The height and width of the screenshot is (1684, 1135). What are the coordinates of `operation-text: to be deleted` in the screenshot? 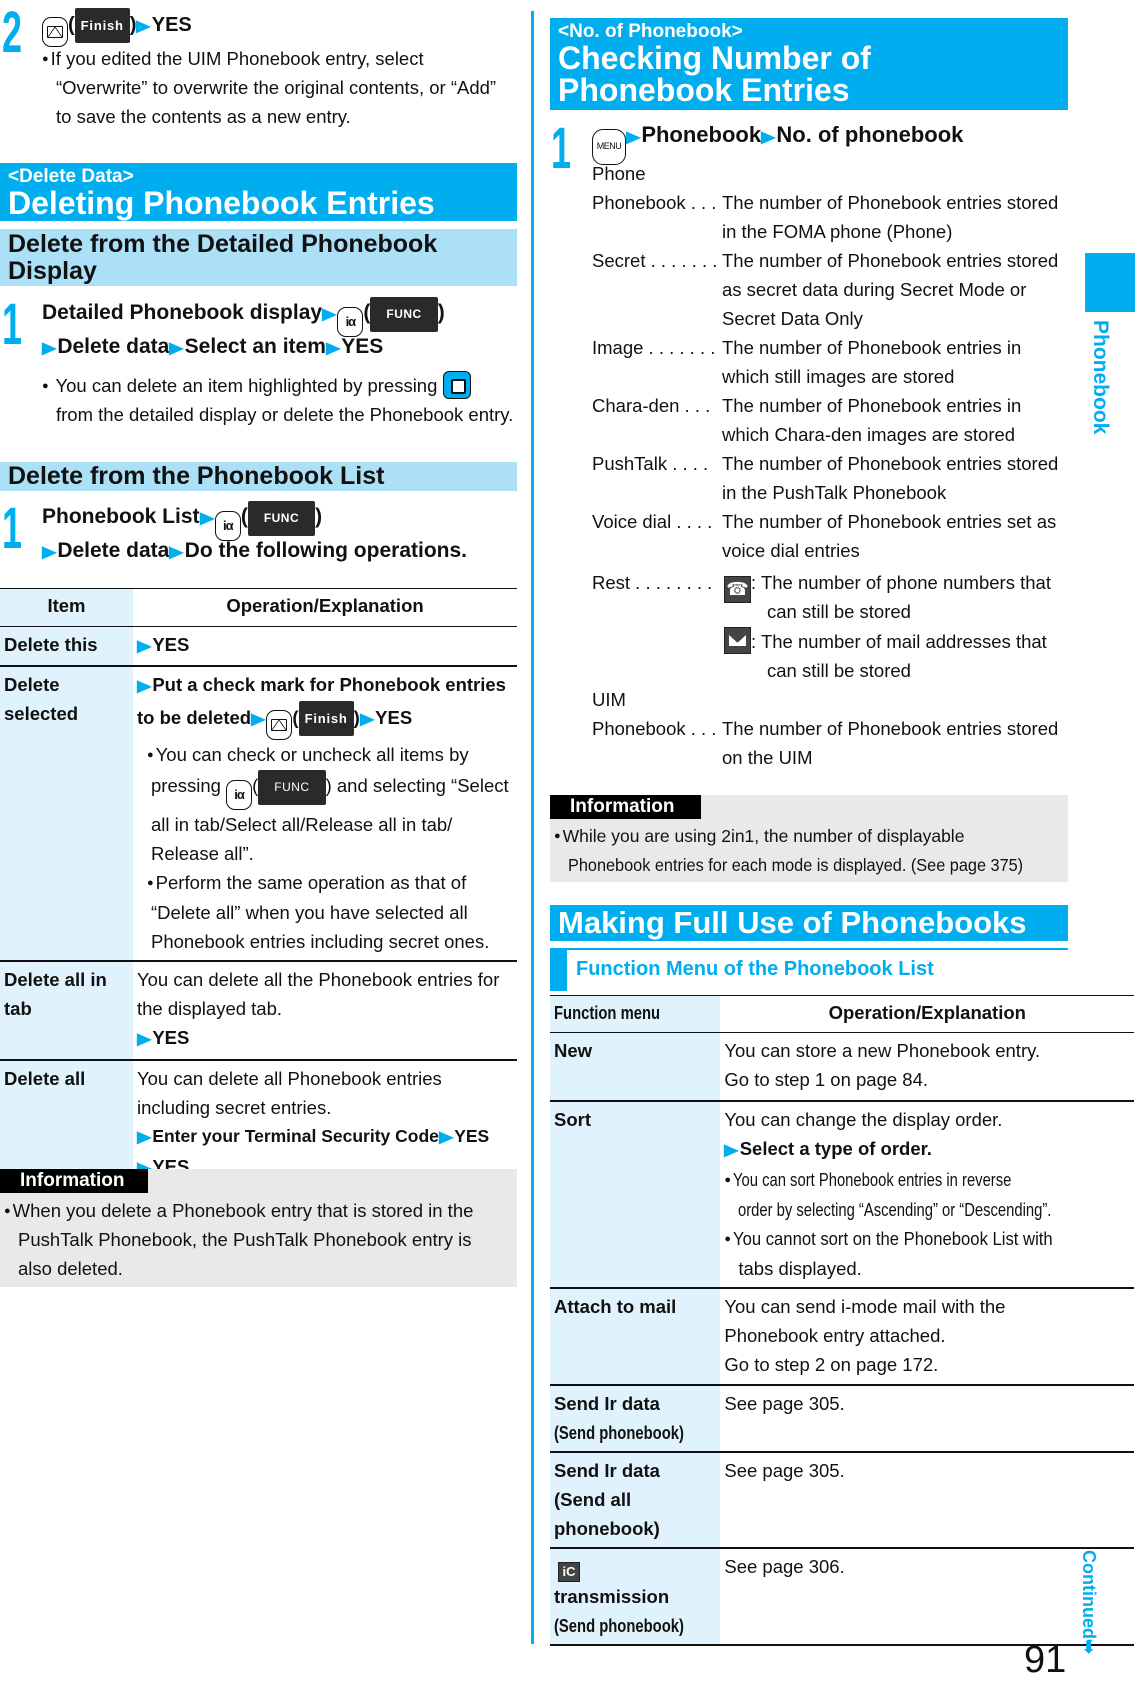 It's located at (194, 717).